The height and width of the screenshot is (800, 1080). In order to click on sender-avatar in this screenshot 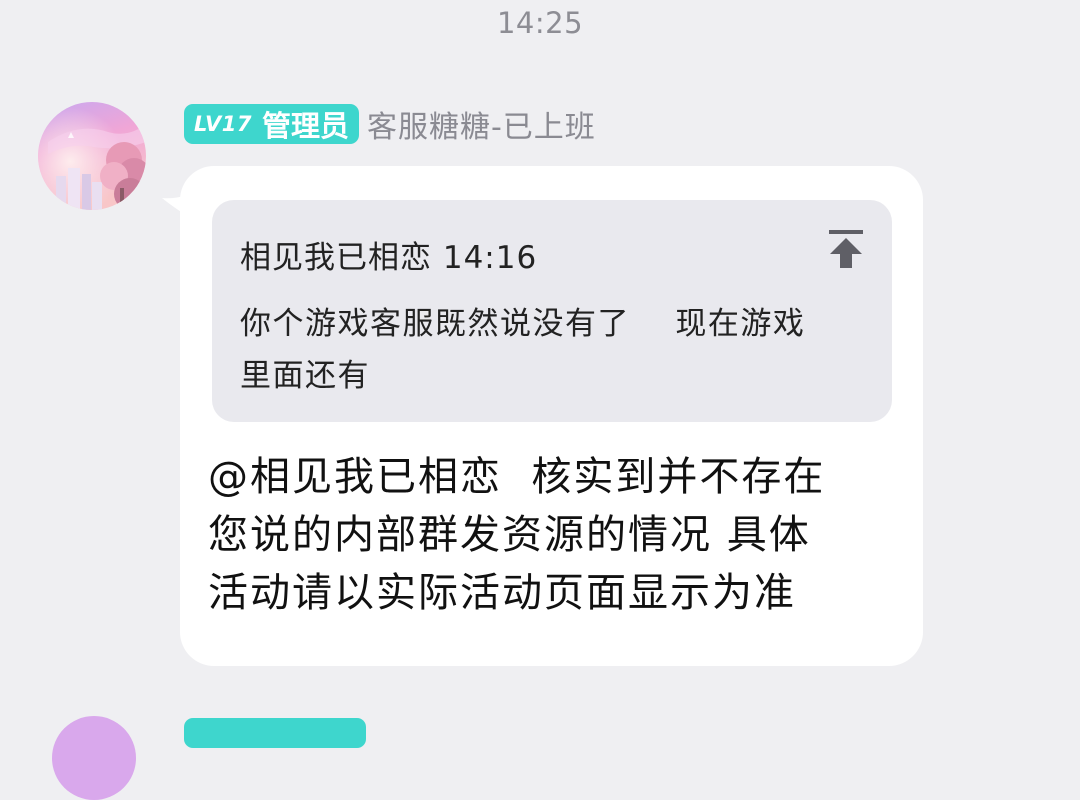, I will do `click(92, 156)`.